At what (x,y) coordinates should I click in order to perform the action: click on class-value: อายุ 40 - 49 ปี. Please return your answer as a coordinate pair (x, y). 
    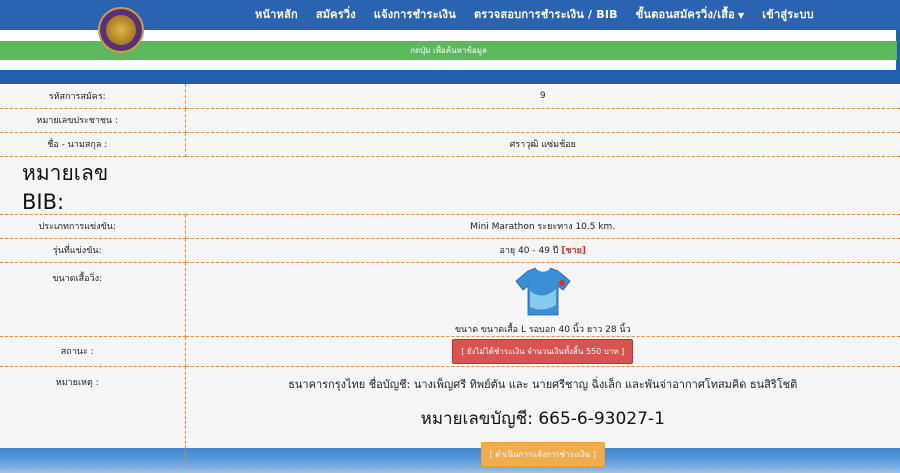
    Looking at the image, I should click on (529, 251).